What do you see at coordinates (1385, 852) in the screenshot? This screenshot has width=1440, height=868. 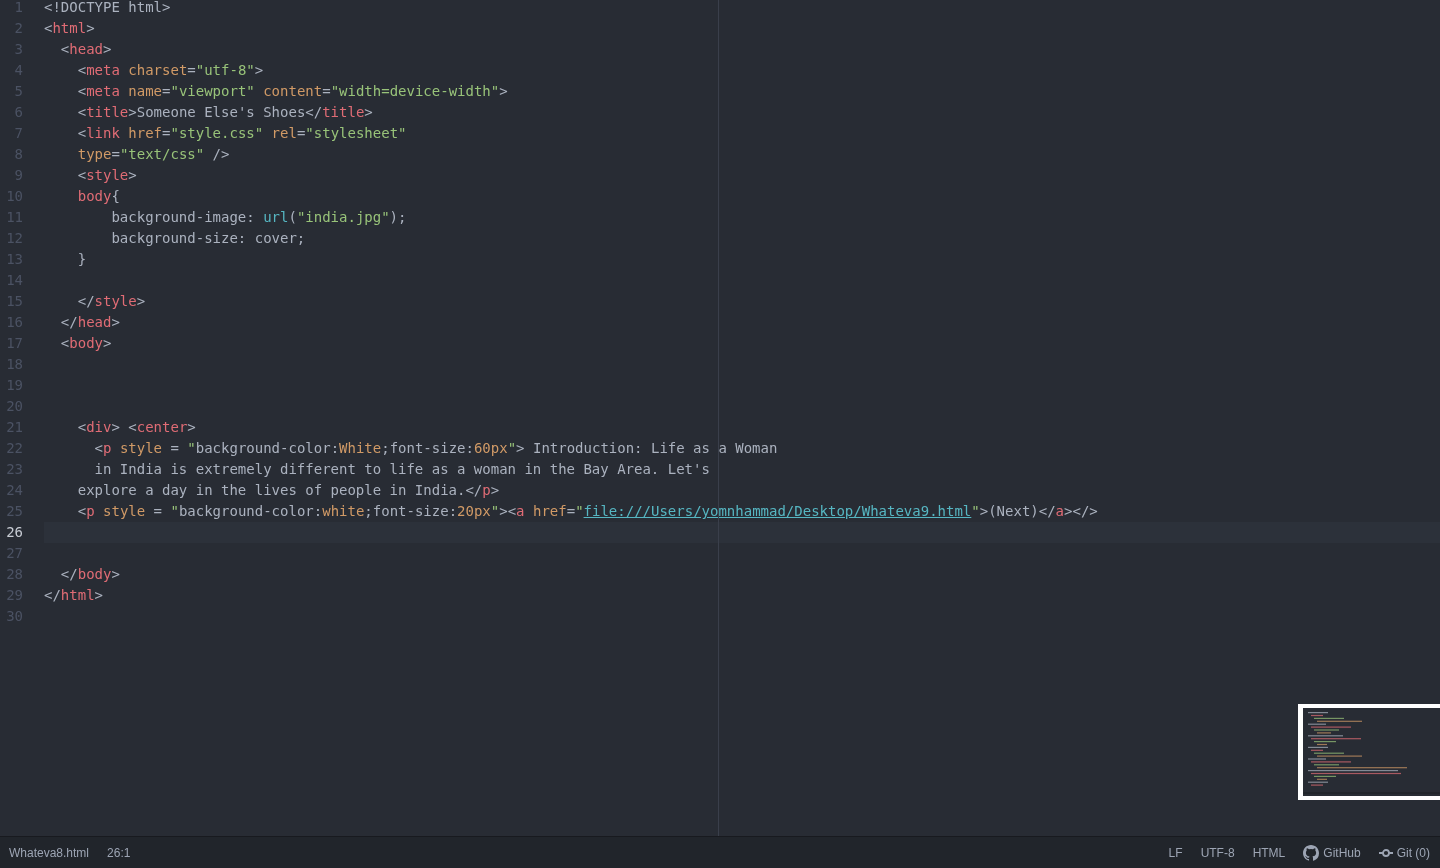 I see `node-icon` at bounding box center [1385, 852].